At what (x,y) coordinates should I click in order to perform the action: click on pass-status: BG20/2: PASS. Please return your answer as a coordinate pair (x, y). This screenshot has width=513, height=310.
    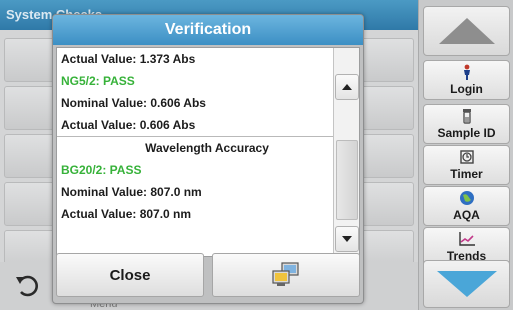
    Looking at the image, I should click on (101, 170).